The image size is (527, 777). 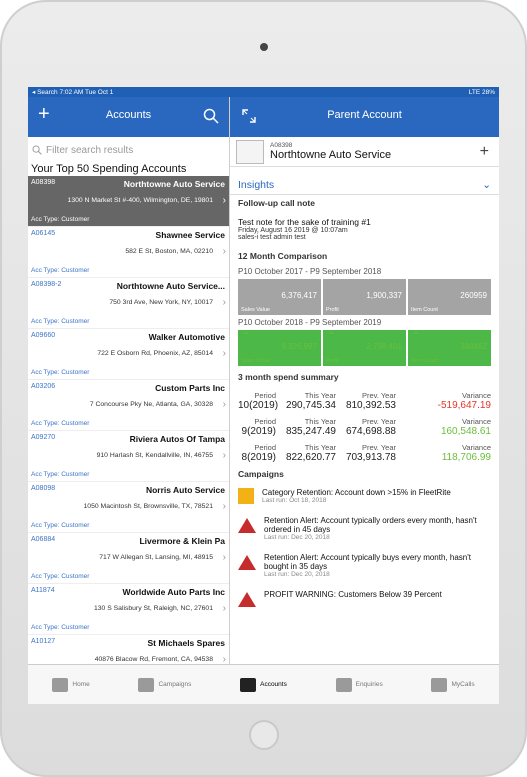 What do you see at coordinates (173, 592) in the screenshot?
I see `account-name: Worldwide Auto Parts Inc` at bounding box center [173, 592].